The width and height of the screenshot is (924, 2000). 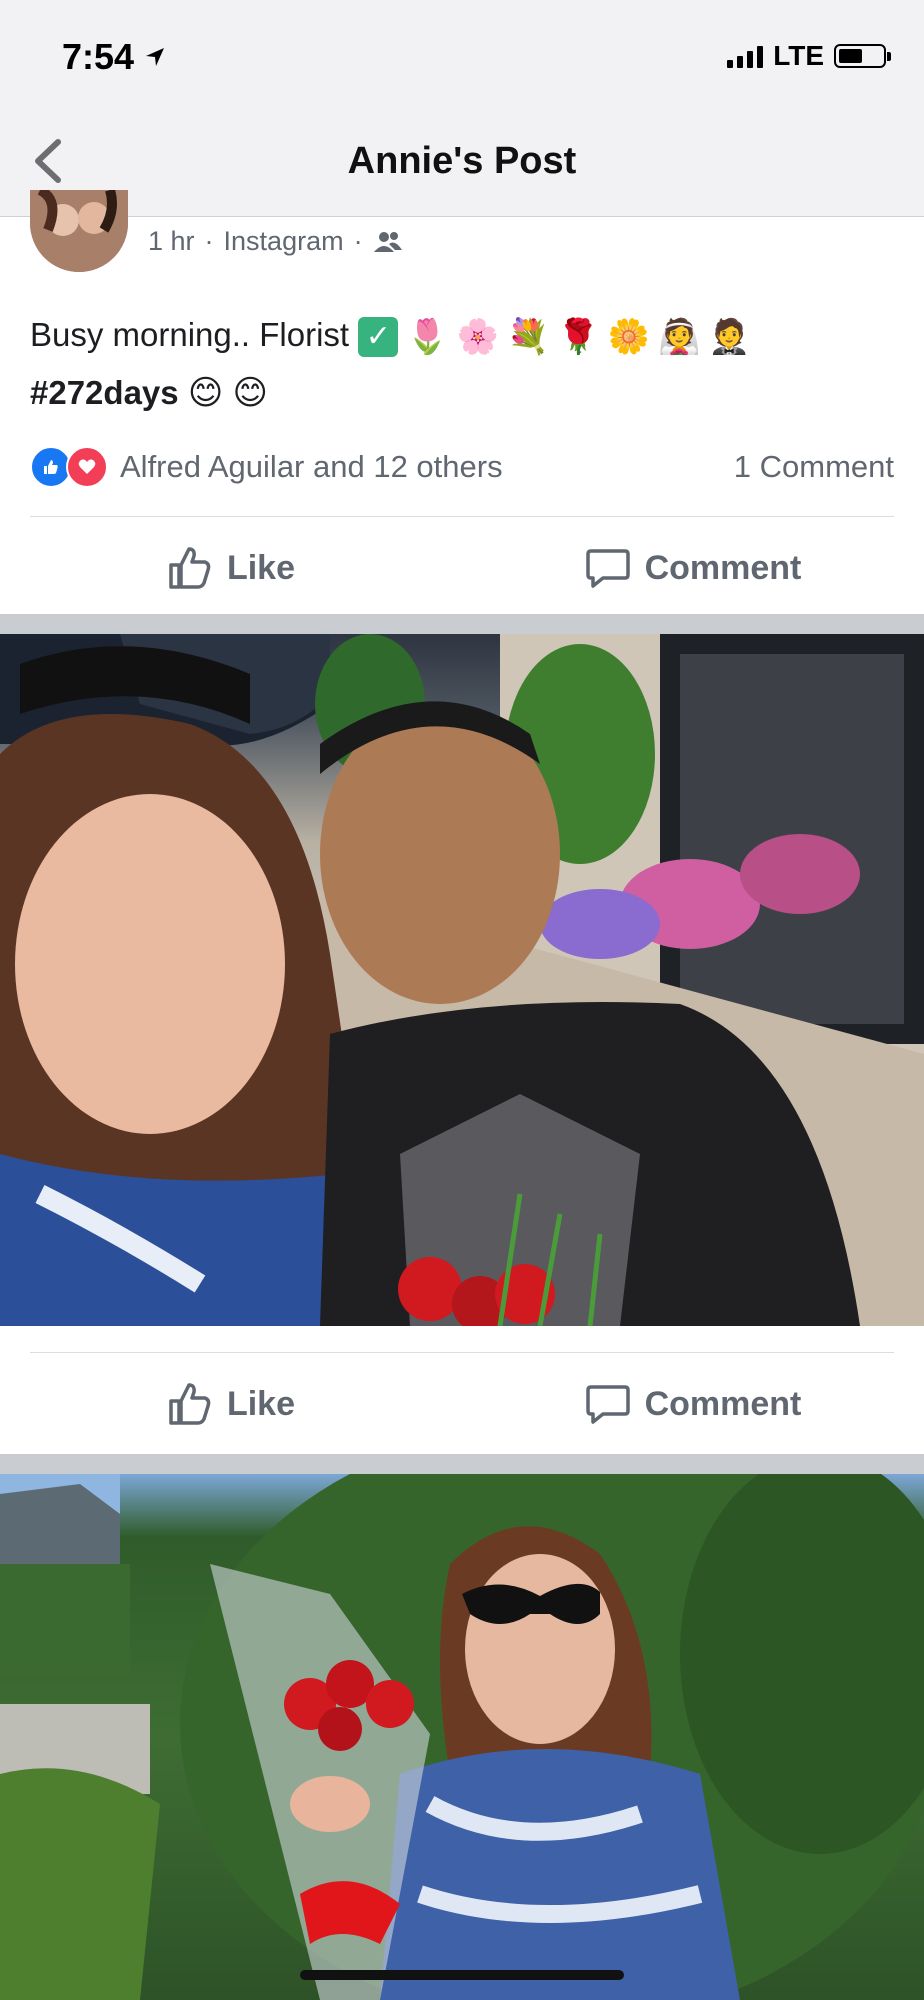 I want to click on bride-emoji-icon: 👰, so click(x=679, y=337).